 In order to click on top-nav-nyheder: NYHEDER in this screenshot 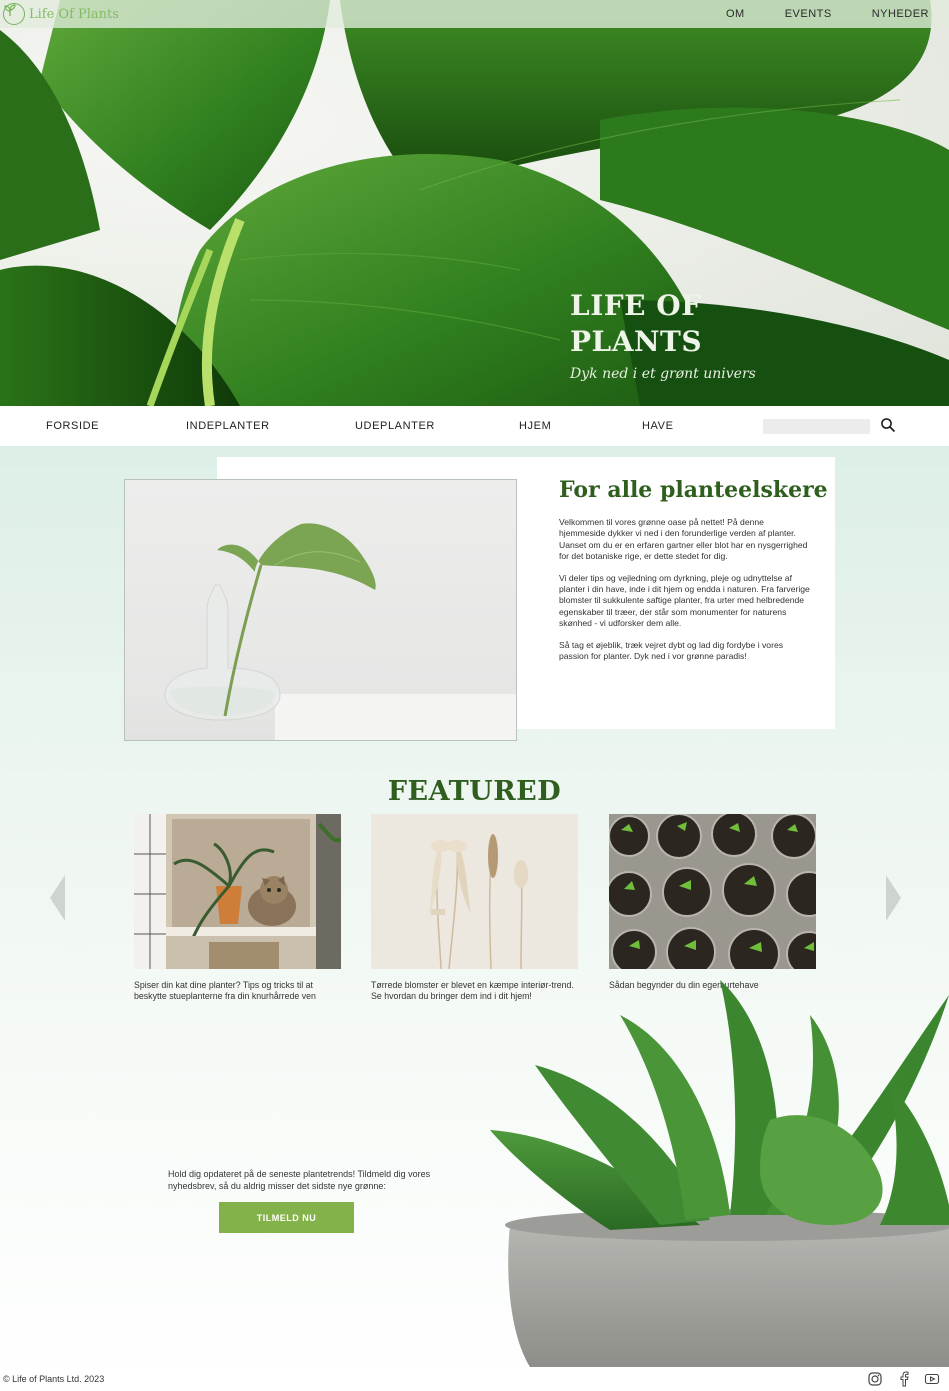, I will do `click(900, 14)`.